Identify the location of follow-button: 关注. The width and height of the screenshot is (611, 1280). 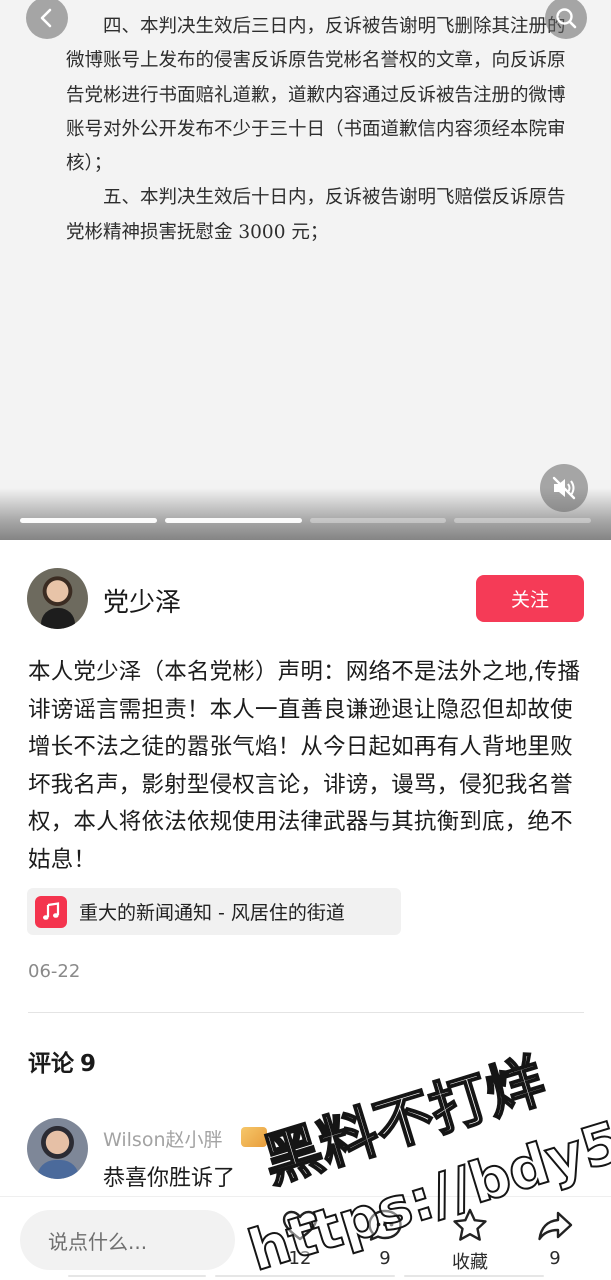
(530, 598).